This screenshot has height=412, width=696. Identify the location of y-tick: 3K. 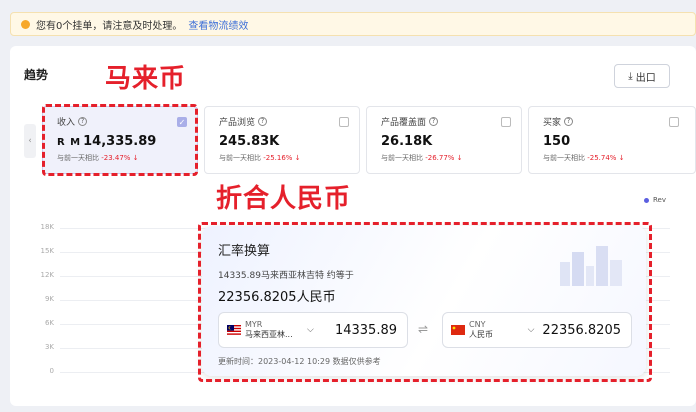
(49, 347).